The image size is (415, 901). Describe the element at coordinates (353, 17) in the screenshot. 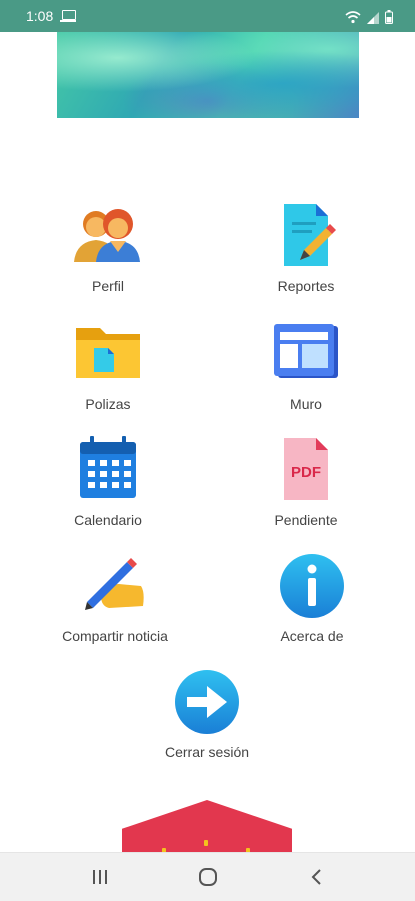

I see `wifi-icon` at that location.